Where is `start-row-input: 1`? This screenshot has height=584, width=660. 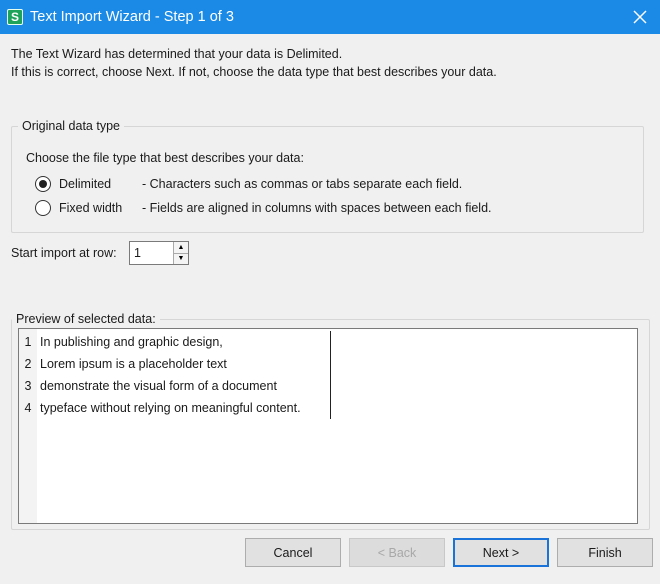 start-row-input: 1 is located at coordinates (151, 253).